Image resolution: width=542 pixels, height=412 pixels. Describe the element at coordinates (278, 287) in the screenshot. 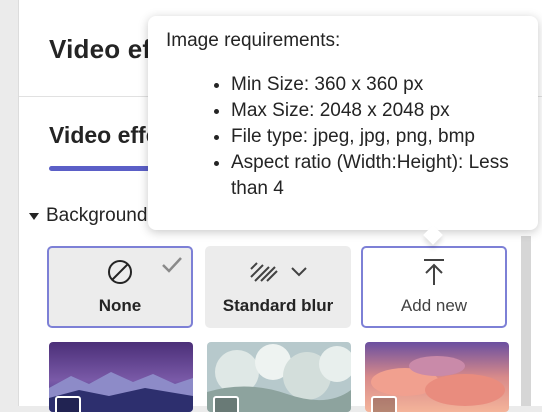

I see `background-blur-tile: Standard blur` at that location.